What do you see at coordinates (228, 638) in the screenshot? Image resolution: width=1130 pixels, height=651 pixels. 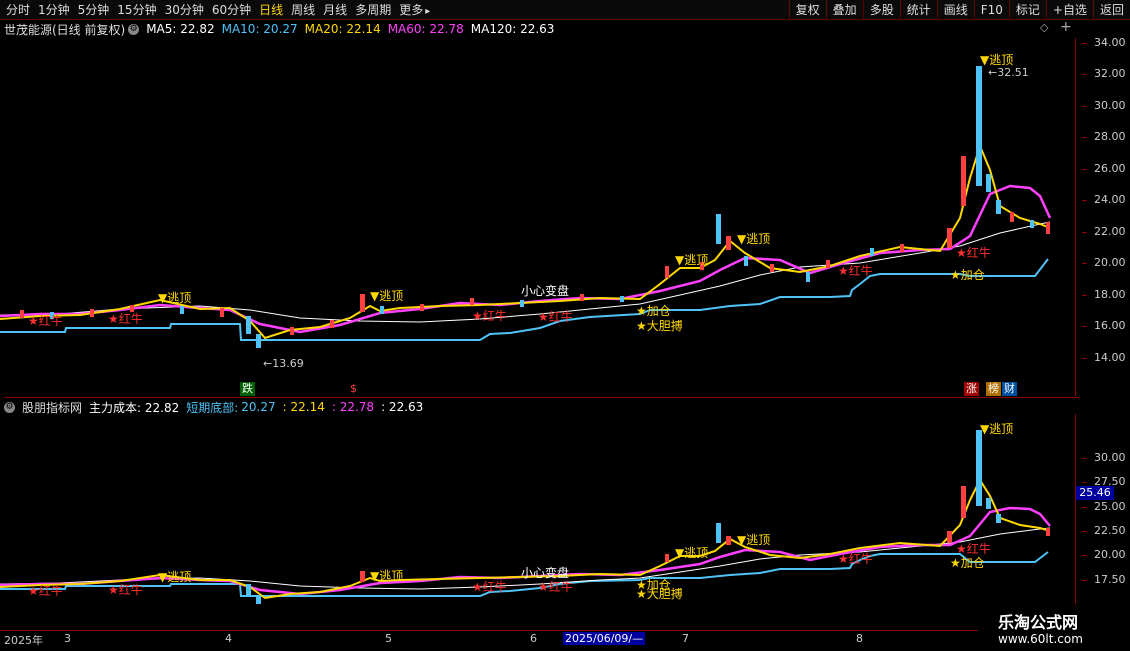 I see `date-label: 4` at bounding box center [228, 638].